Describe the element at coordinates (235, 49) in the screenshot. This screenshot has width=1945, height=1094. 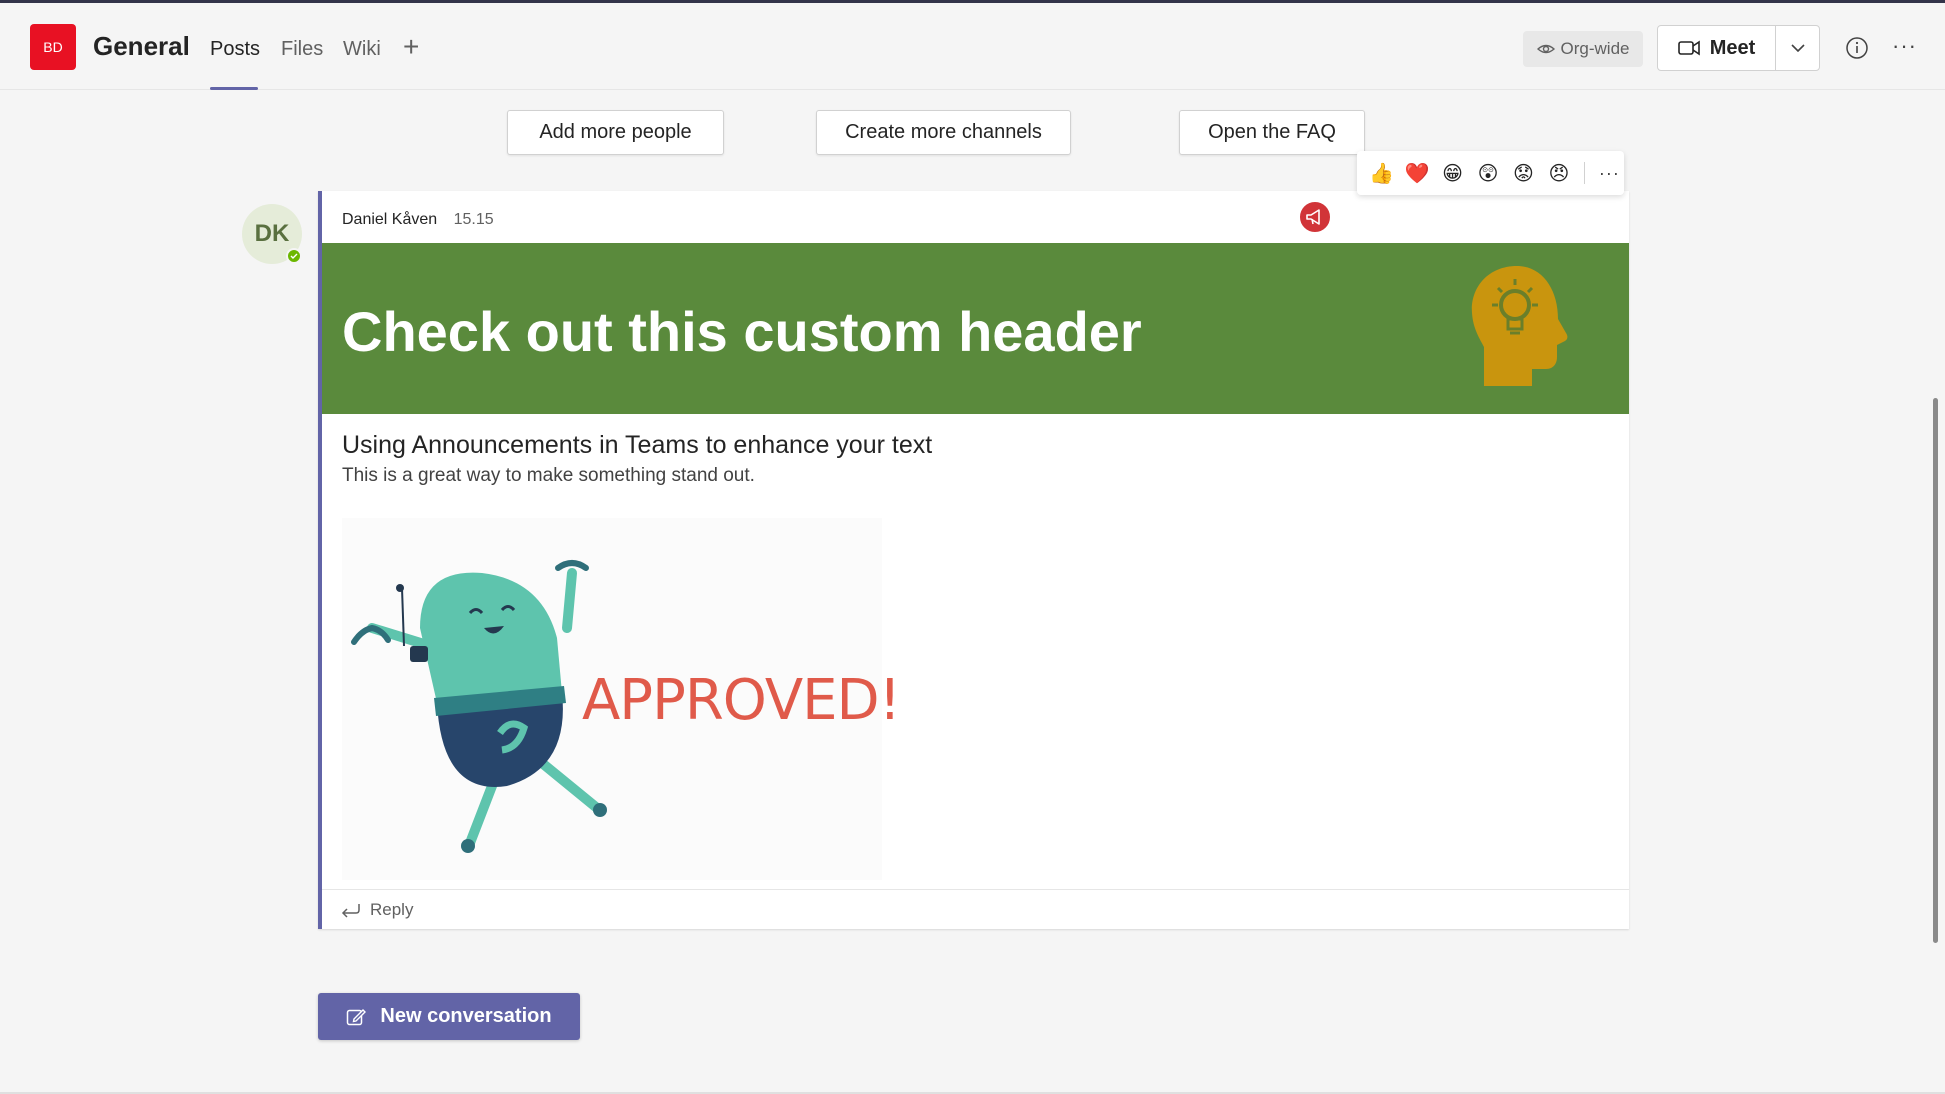
I see `tab-posts: Posts` at that location.